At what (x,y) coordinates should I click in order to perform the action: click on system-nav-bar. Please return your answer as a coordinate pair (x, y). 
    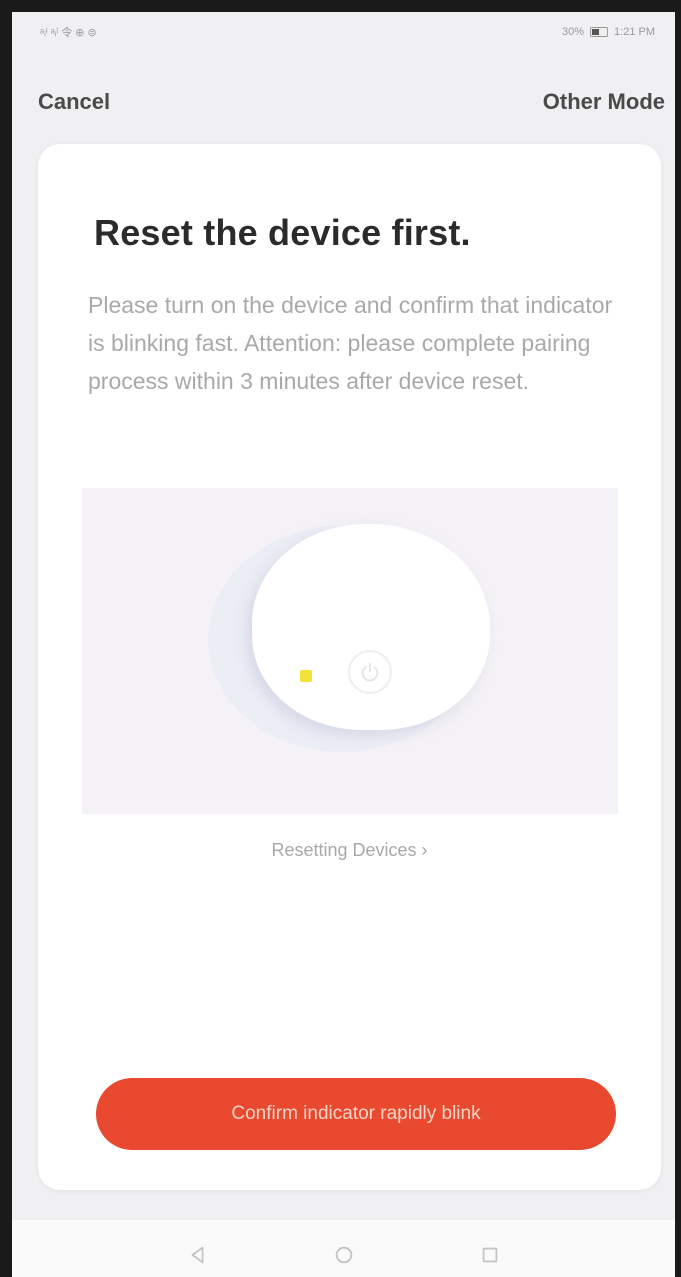
    Looking at the image, I should click on (343, 1248).